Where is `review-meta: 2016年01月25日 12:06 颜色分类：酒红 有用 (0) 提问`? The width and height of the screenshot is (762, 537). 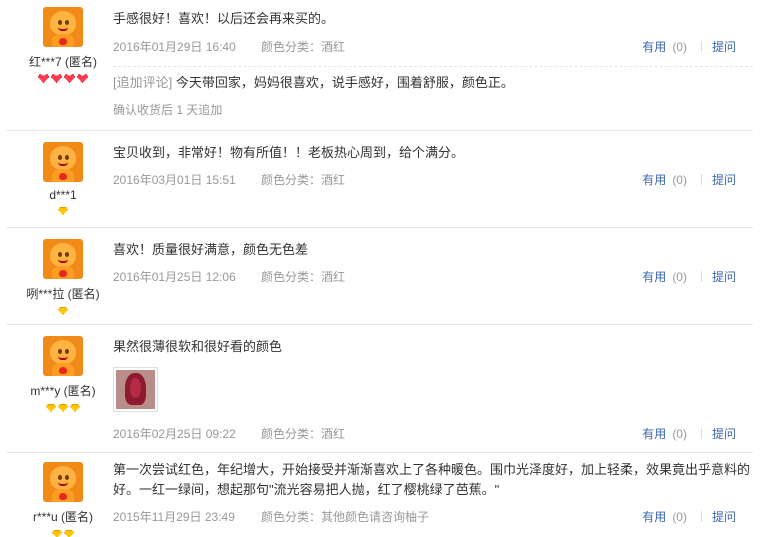
review-meta: 2016年01月25日 12:06 颜色分类：酒红 有用 (0) 提问 is located at coordinates (433, 277).